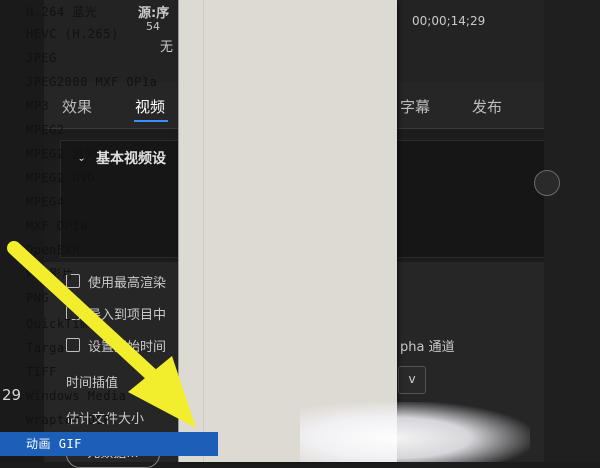 The width and height of the screenshot is (600, 468). I want to click on annotation-arrow-icon, so click(101, 334).